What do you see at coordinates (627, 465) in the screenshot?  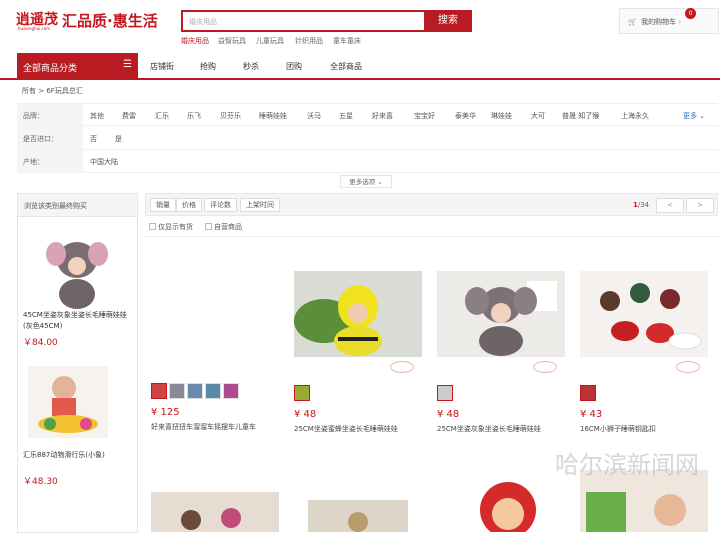 I see `watermark: 哈尔滨新闻网` at bounding box center [627, 465].